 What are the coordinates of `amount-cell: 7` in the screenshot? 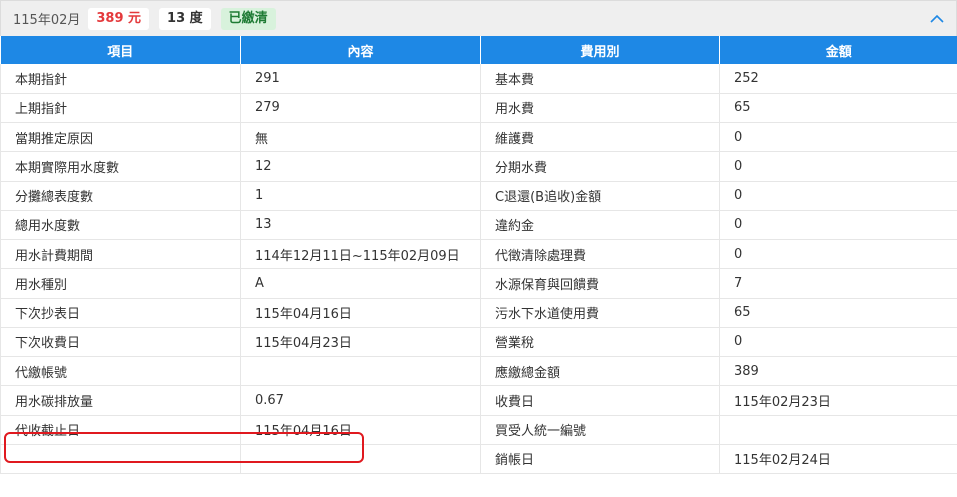 It's located at (838, 283).